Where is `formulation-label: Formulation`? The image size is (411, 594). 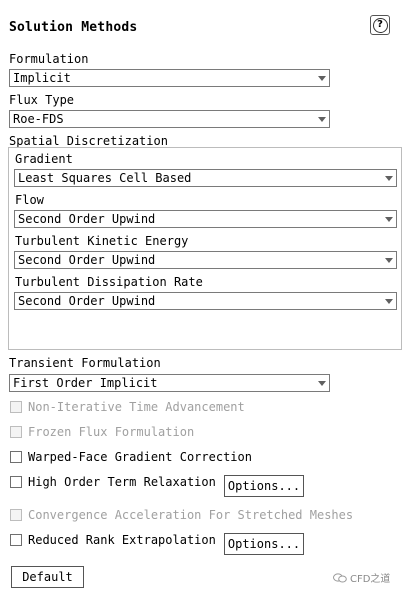
formulation-label: Formulation is located at coordinates (49, 59).